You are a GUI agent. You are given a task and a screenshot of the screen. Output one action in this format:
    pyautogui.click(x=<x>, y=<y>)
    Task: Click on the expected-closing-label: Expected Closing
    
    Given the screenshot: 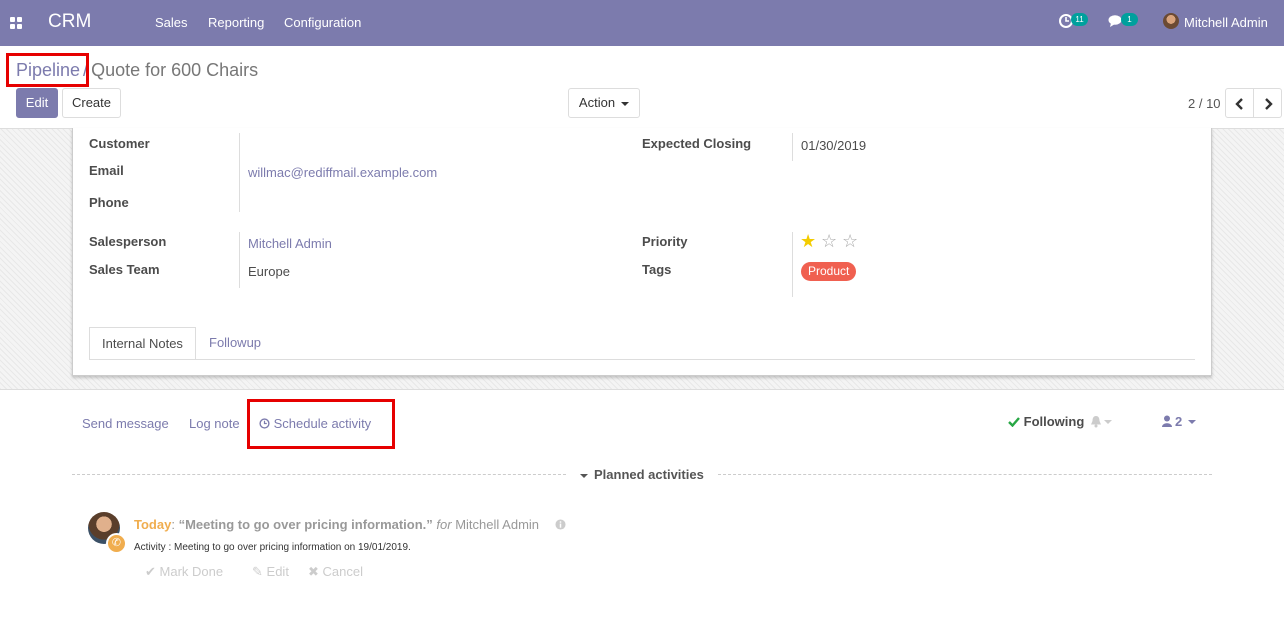 What is the action you would take?
    pyautogui.click(x=697, y=143)
    